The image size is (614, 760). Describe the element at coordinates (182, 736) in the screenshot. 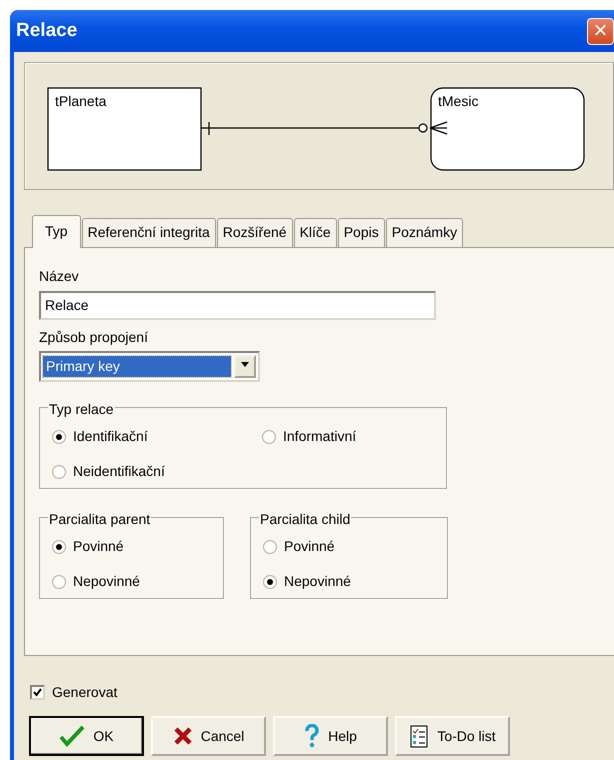

I see `close-icon` at that location.